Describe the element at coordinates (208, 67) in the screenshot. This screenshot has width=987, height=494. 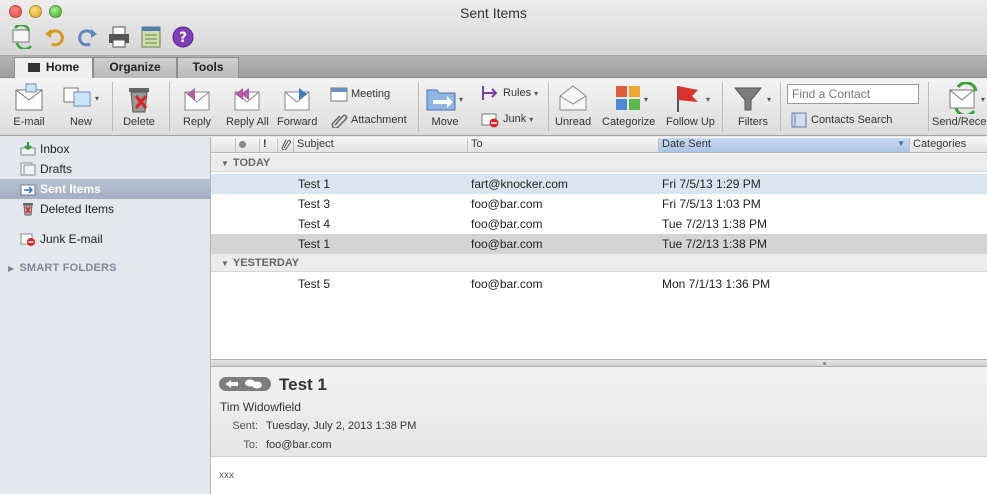
I see `tab-tools: Tools` at that location.